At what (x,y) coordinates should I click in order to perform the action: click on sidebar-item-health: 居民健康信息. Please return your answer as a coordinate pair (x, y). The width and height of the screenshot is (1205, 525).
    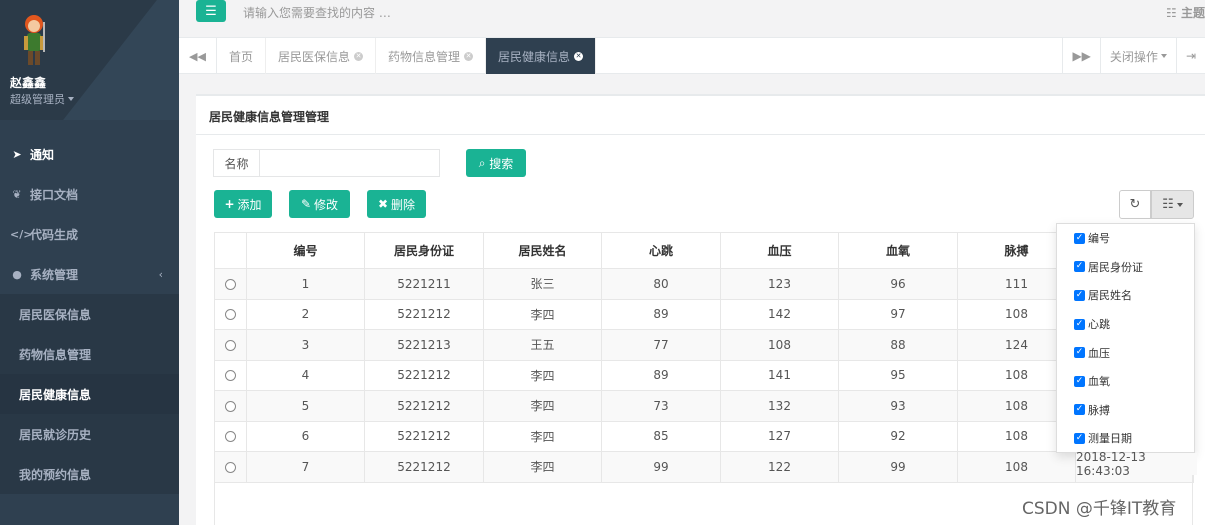
    Looking at the image, I should click on (89, 394).